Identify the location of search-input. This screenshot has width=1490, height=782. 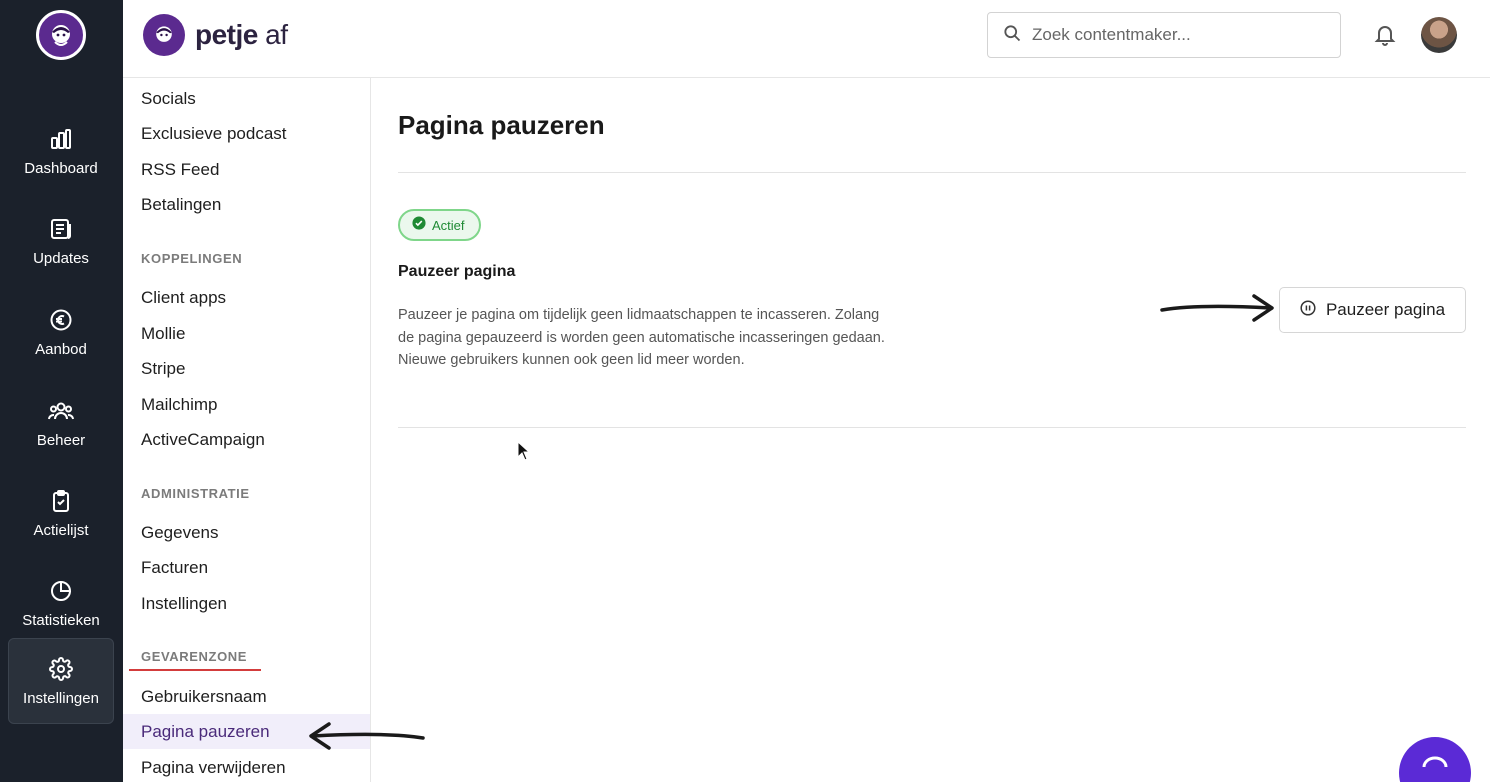
(1177, 35).